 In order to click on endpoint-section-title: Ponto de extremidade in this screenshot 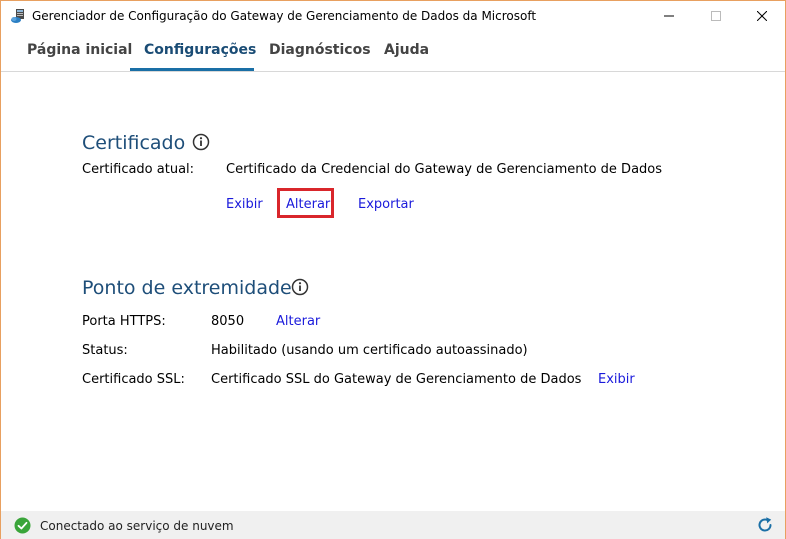, I will do `click(187, 288)`.